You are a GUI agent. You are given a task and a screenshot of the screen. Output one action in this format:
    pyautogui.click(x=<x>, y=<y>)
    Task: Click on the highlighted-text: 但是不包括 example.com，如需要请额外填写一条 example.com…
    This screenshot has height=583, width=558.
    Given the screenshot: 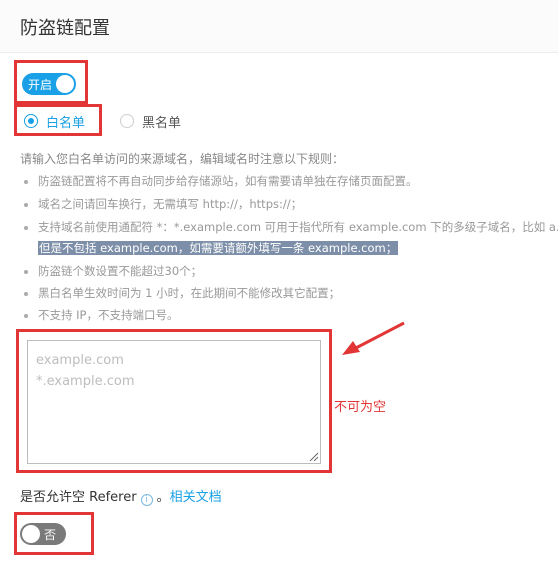 What is the action you would take?
    pyautogui.click(x=218, y=248)
    